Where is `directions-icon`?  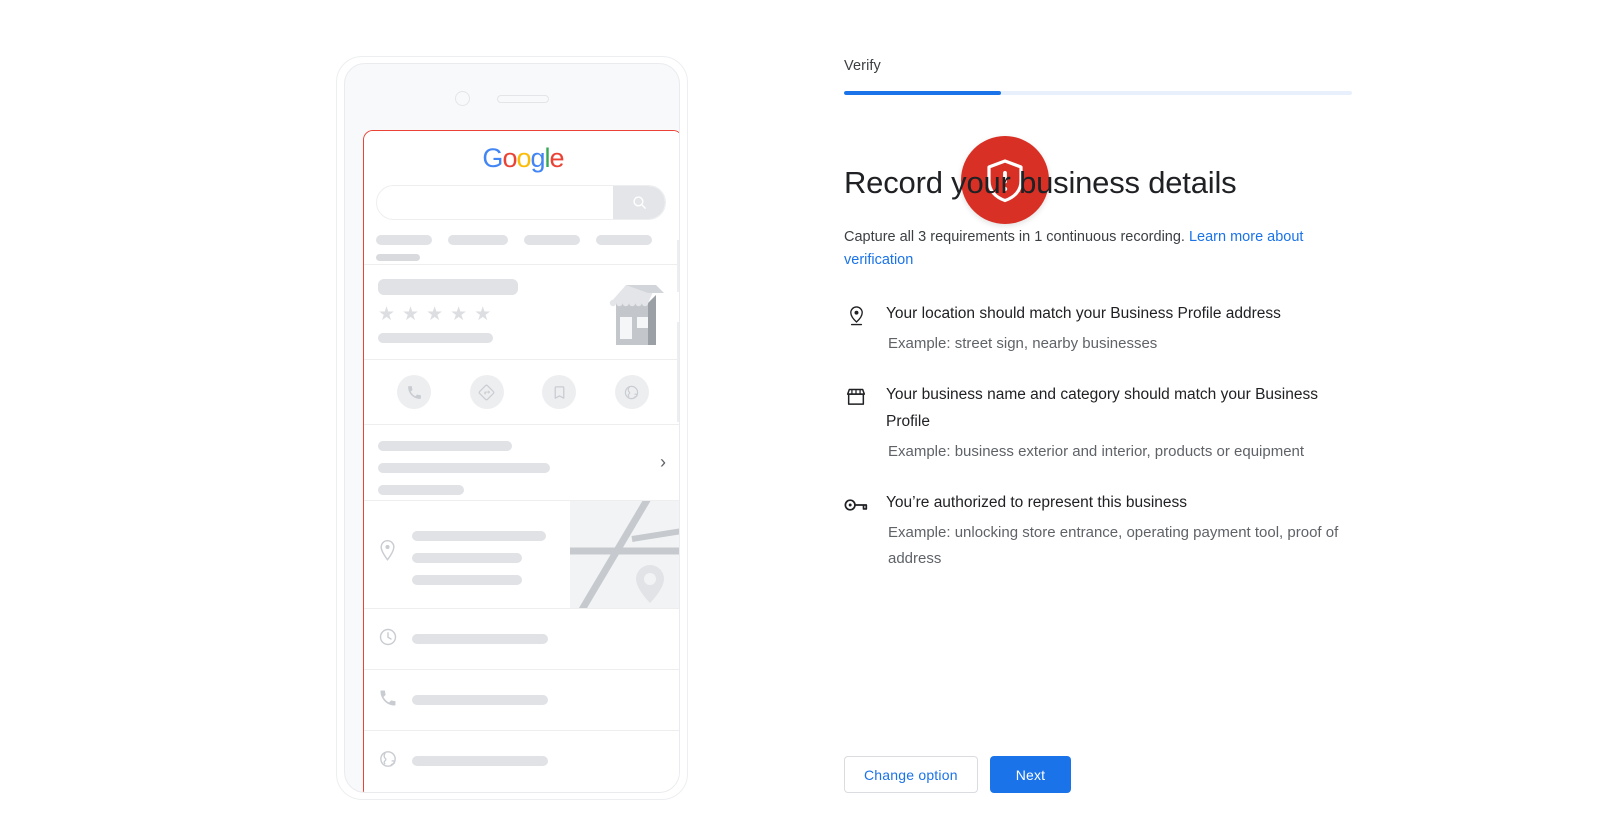 directions-icon is located at coordinates (486, 392).